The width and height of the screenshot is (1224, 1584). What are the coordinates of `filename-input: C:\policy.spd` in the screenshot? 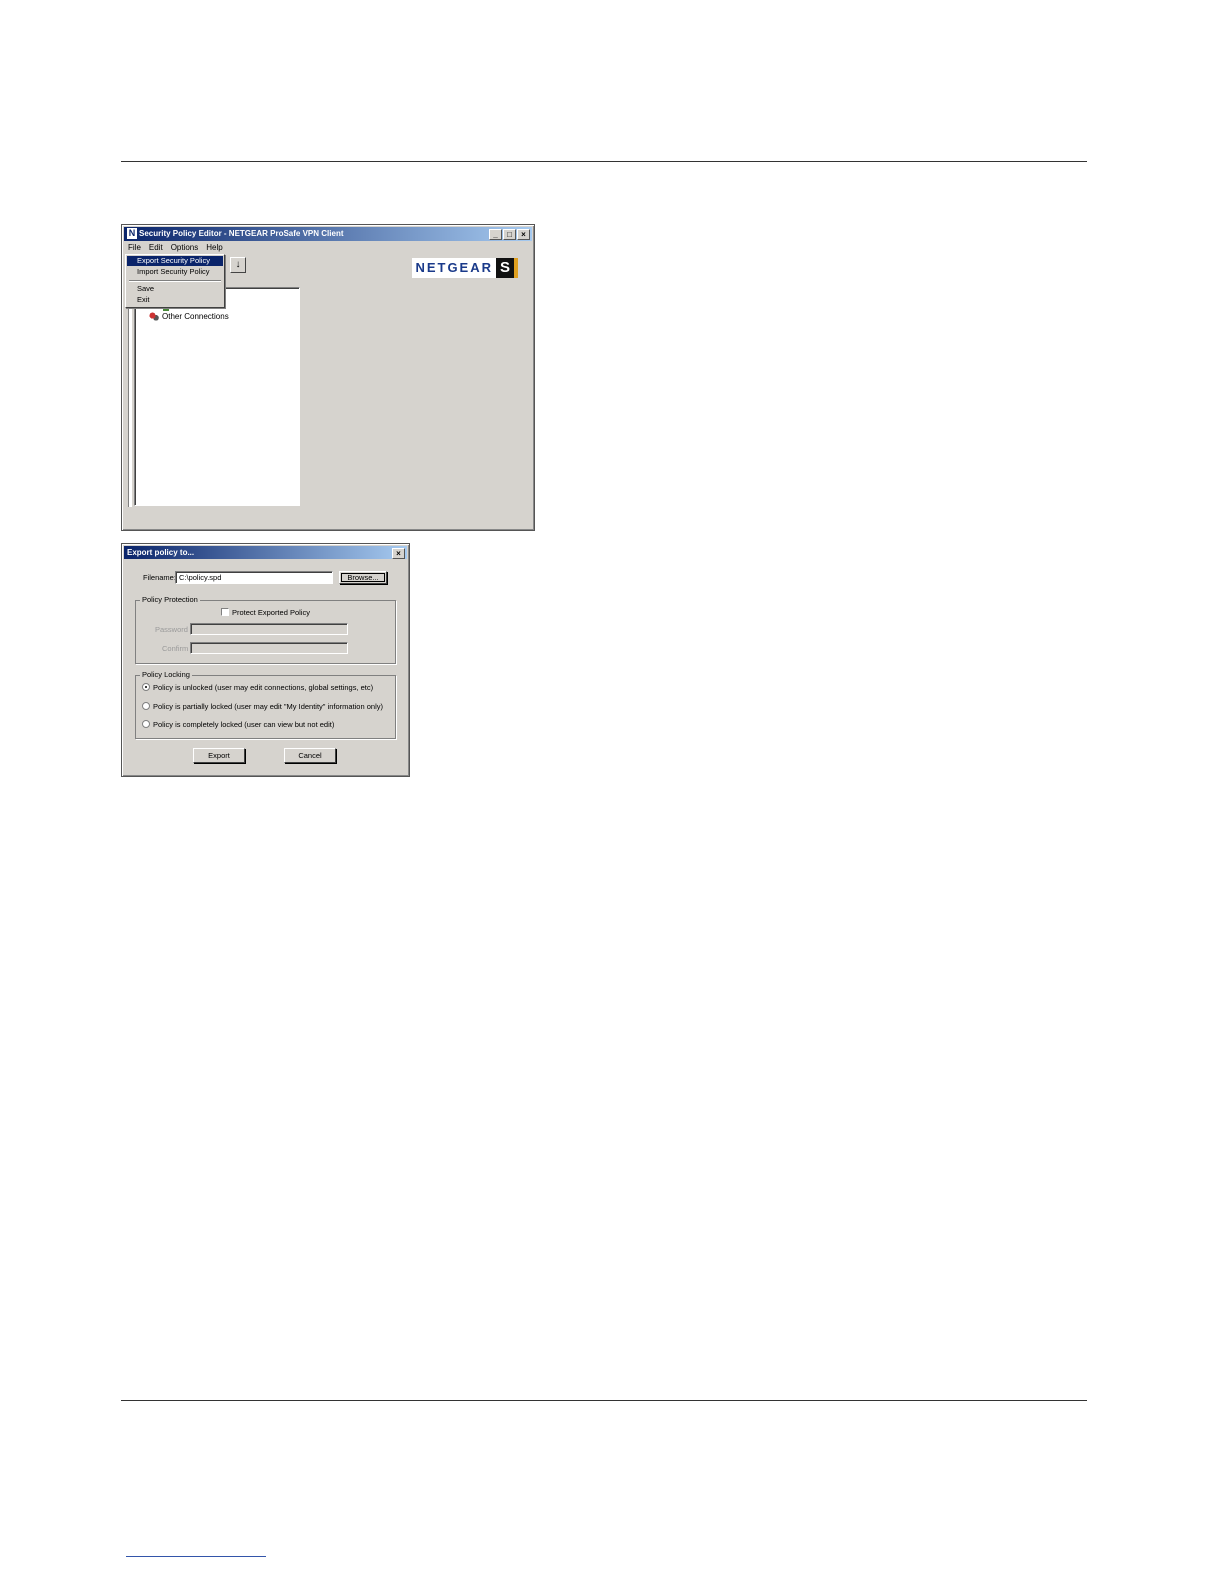 It's located at (254, 577).